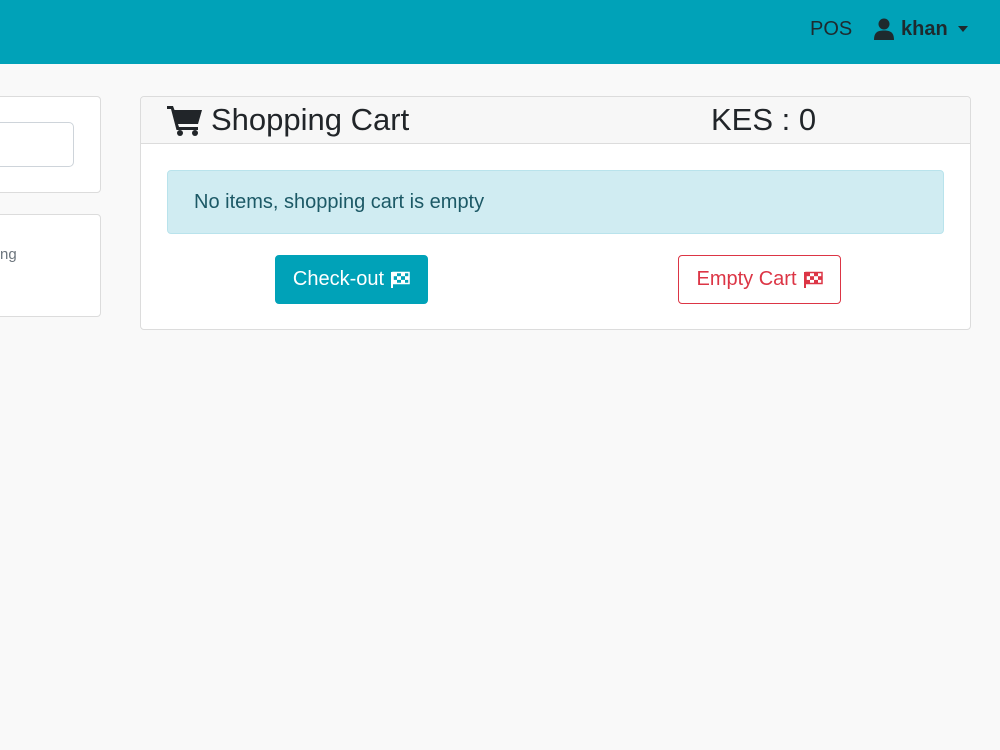  I want to click on top-navbar: POS khan, so click(500, 32).